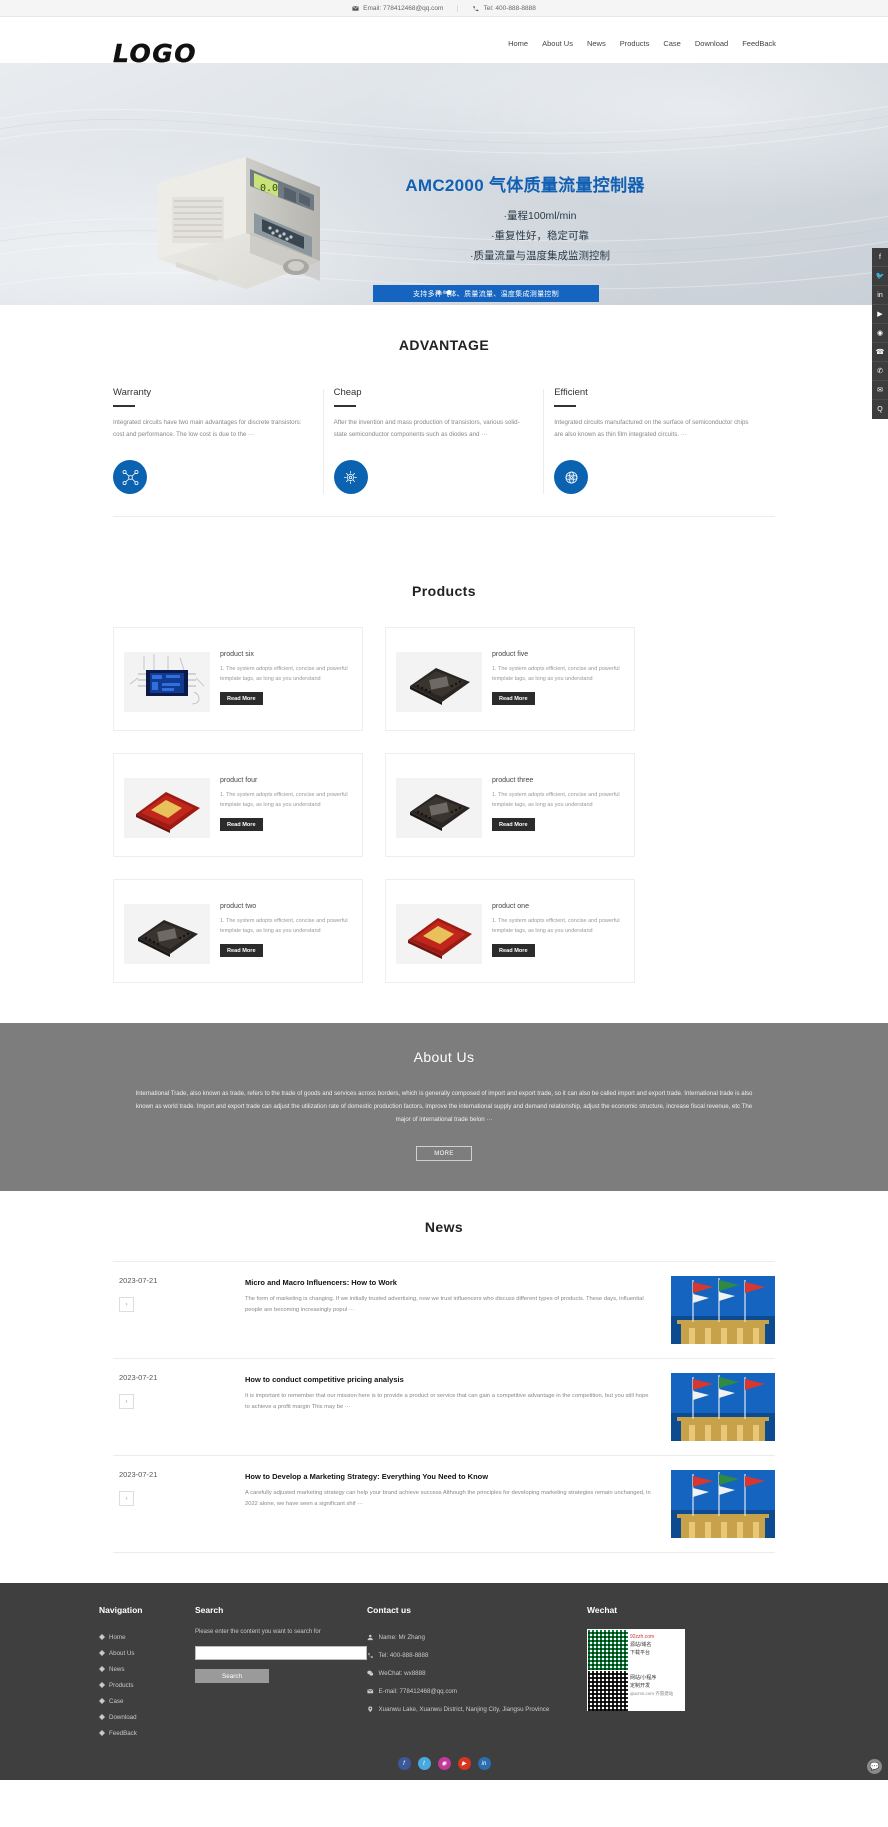  Describe the element at coordinates (484, 1763) in the screenshot. I see `linkedin-icon: in` at that location.